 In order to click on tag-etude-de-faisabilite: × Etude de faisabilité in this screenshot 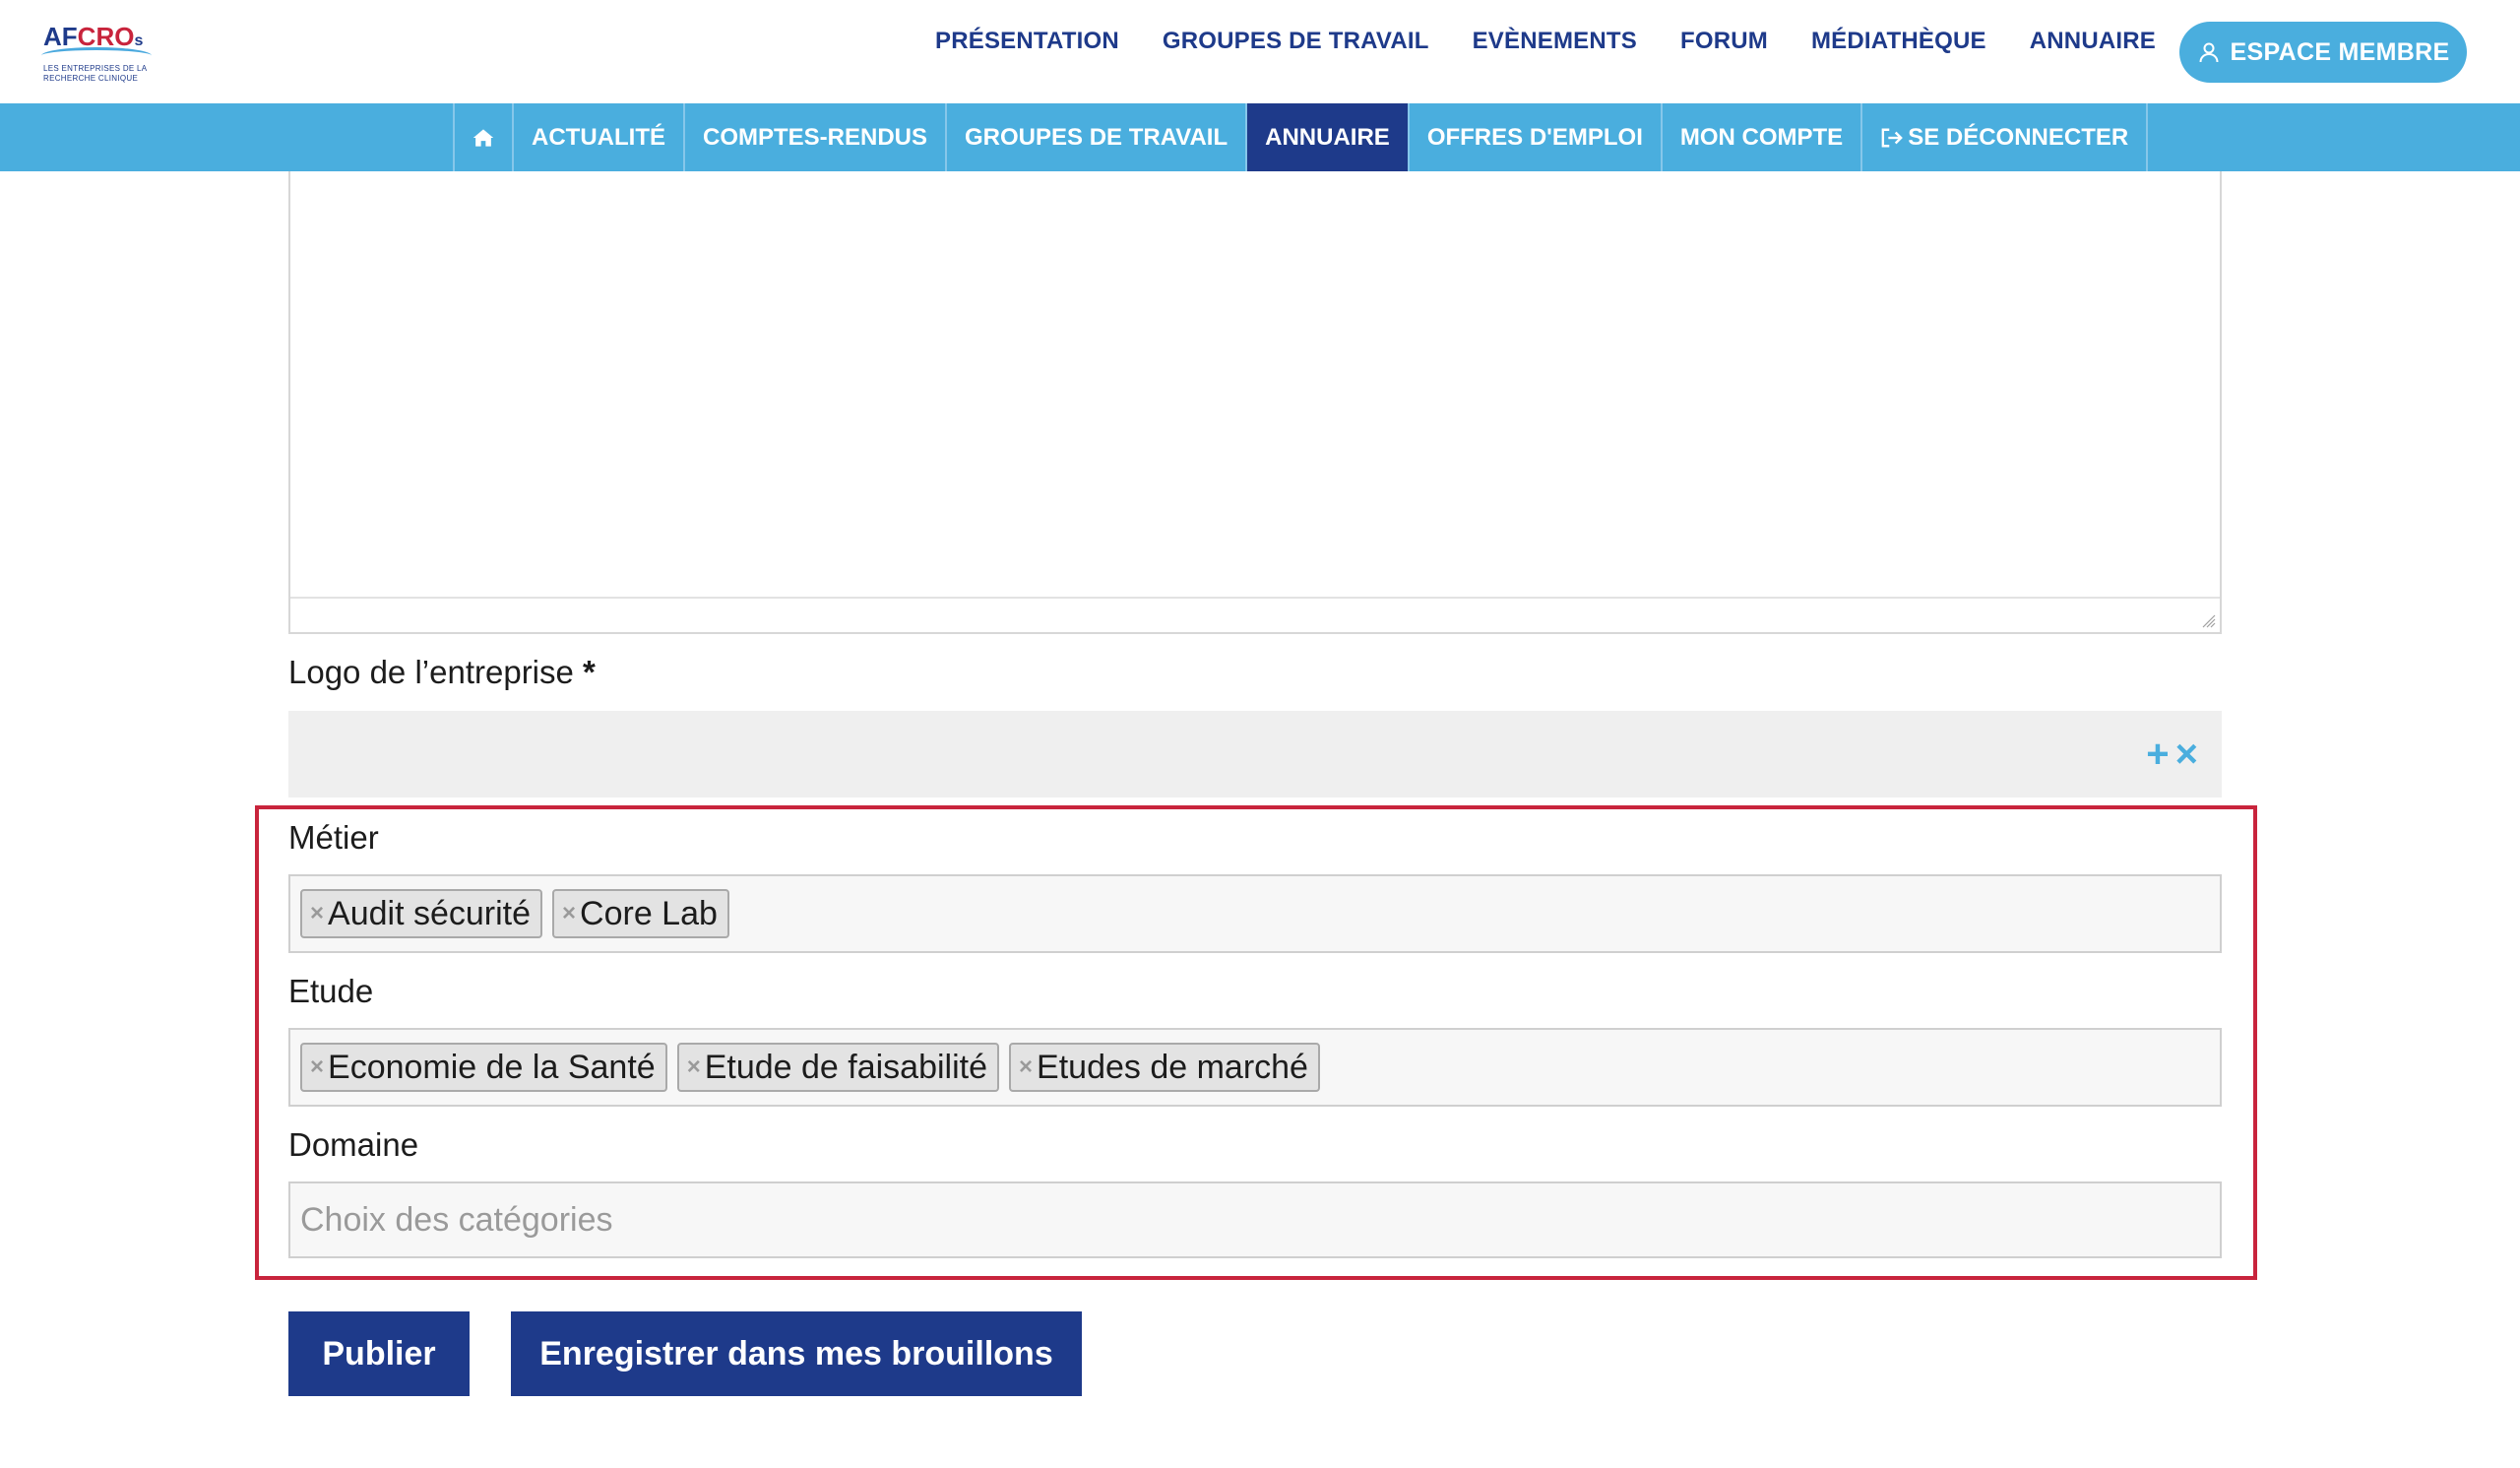, I will do `click(838, 1068)`.